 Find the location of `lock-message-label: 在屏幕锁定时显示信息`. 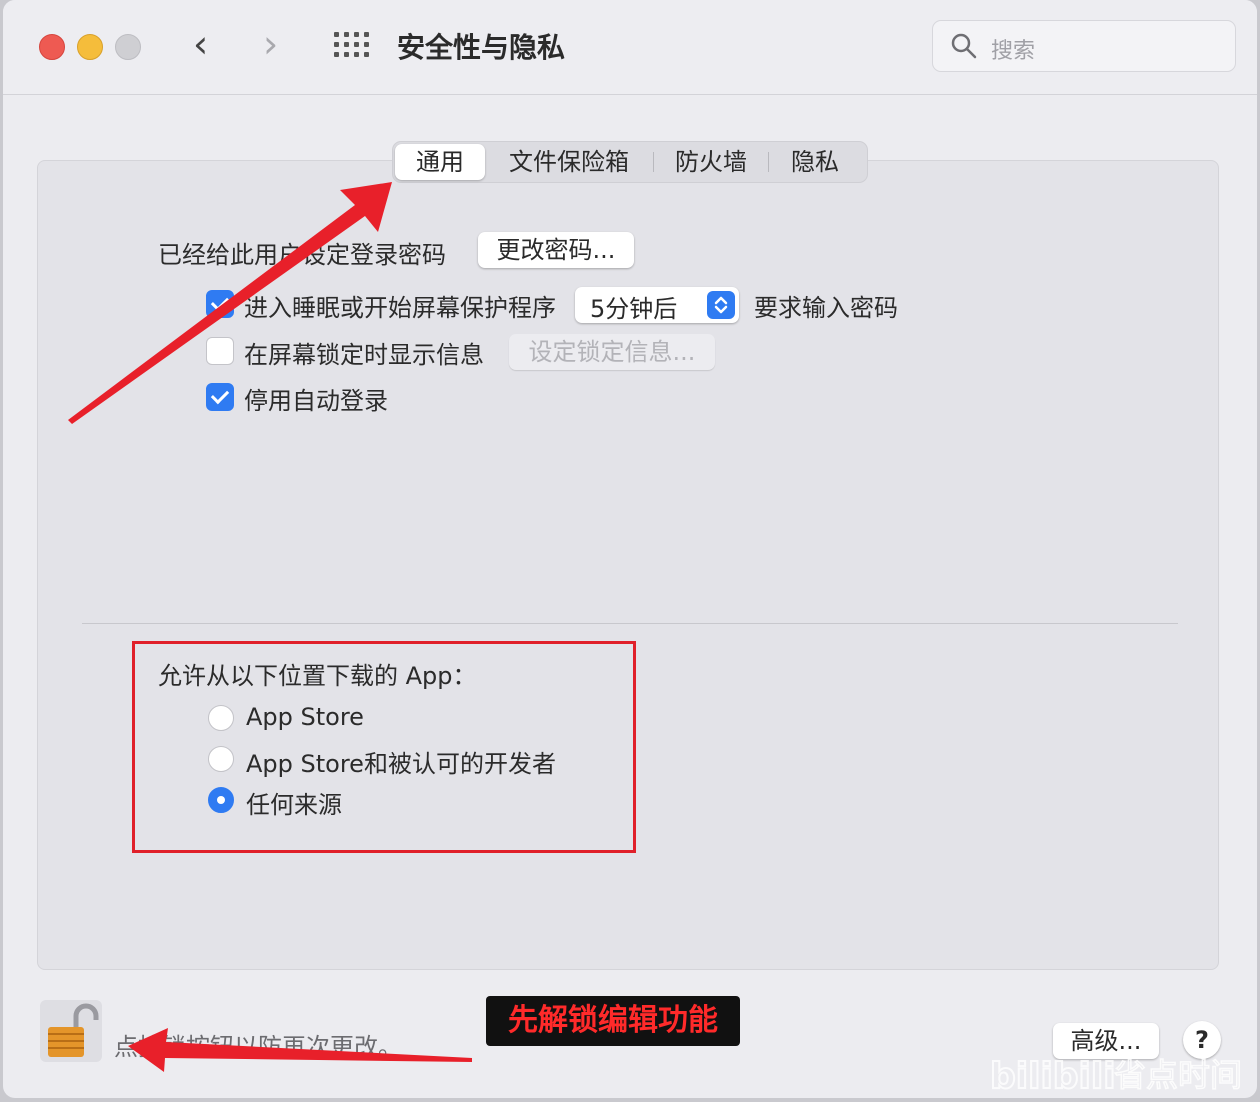

lock-message-label: 在屏幕锁定时显示信息 is located at coordinates (364, 355).